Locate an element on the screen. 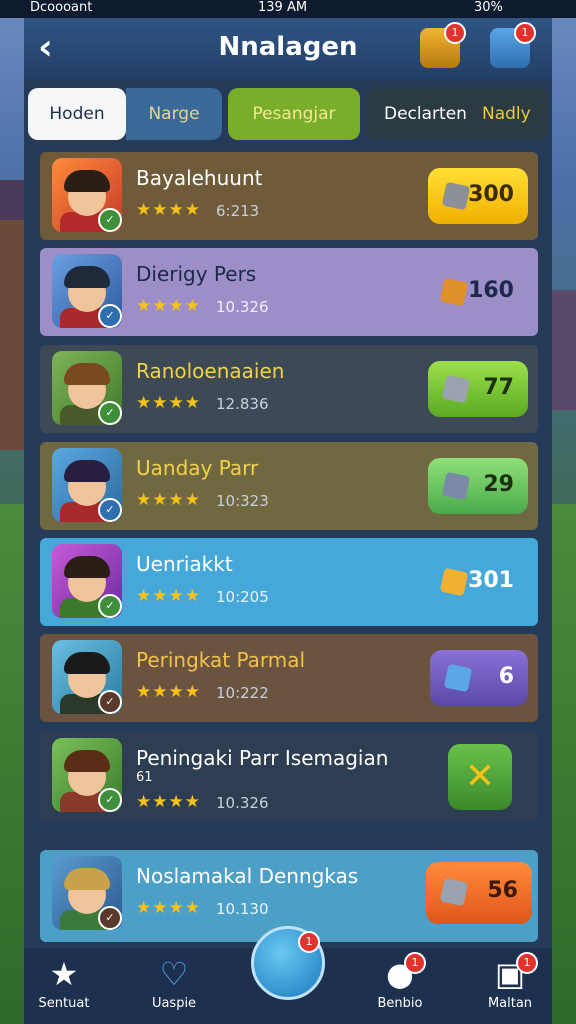 The height and width of the screenshot is (1024, 576). nav-item-sentuat: ★ Sentuat is located at coordinates (64, 983).